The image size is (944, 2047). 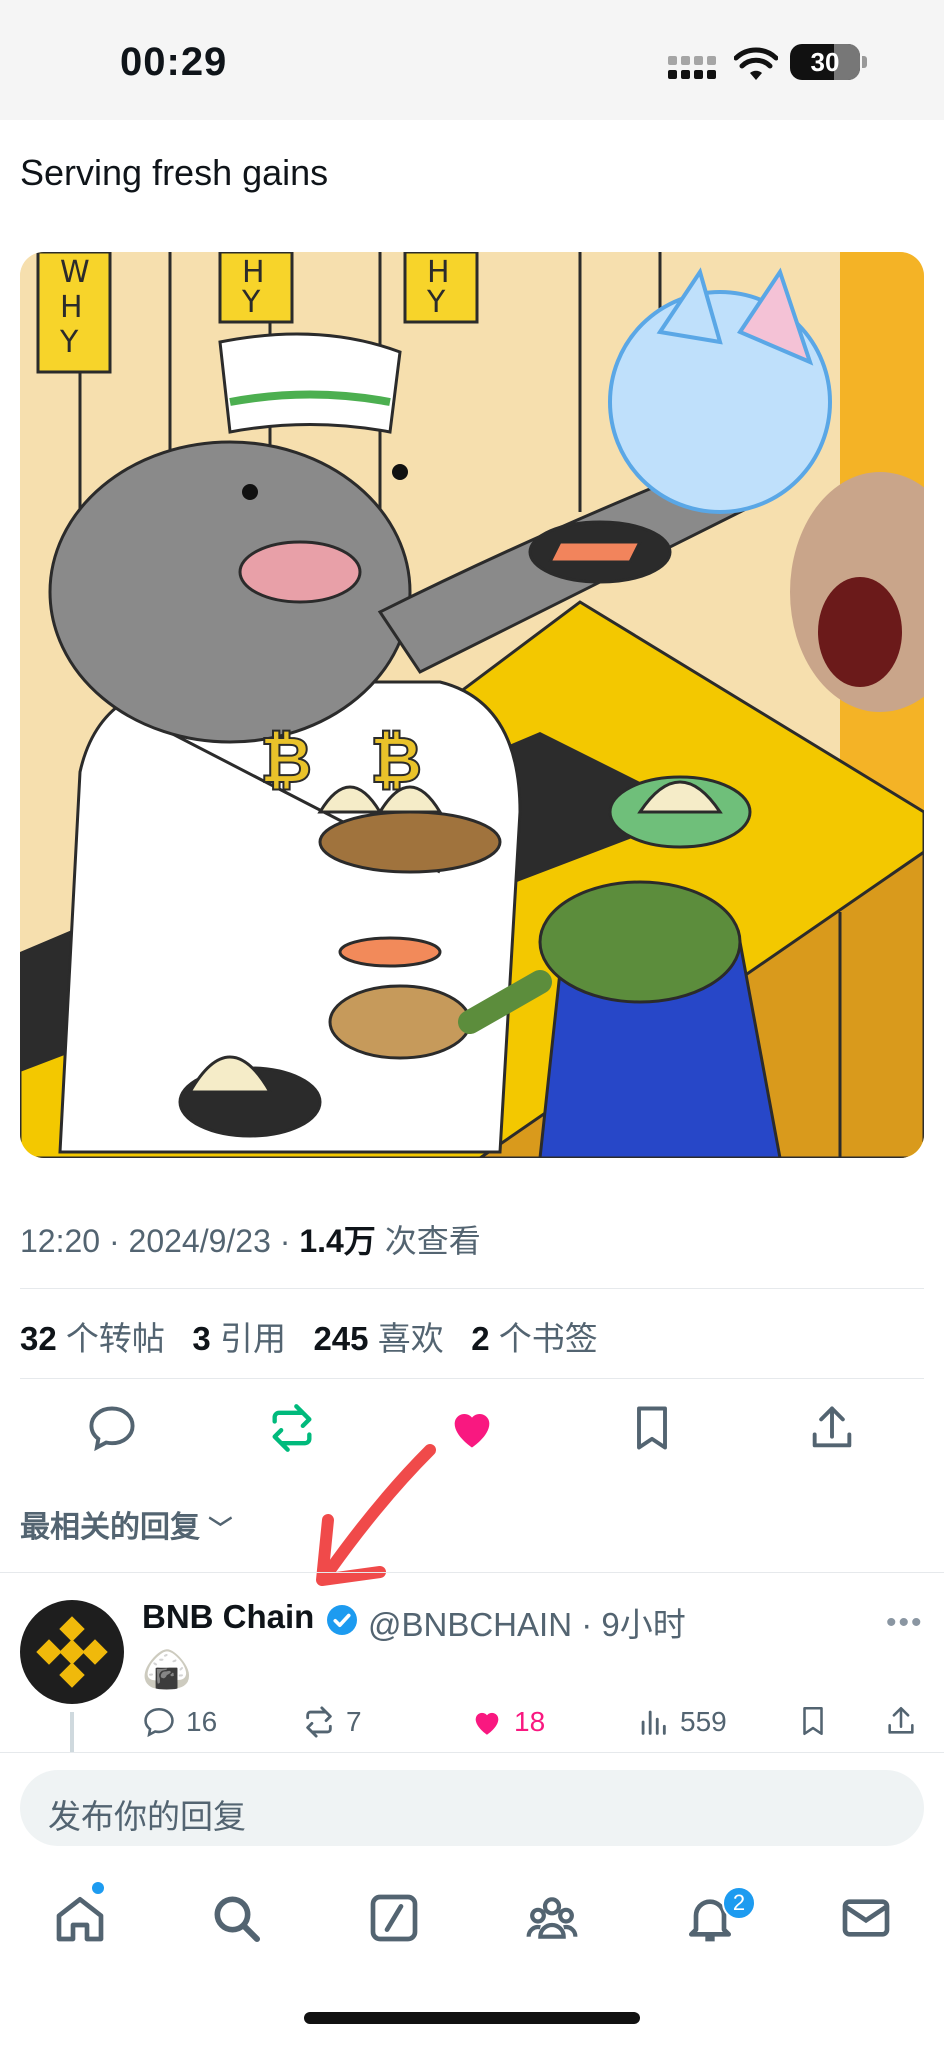 I want to click on quote-stat: 3 引用, so click(x=239, y=1338).